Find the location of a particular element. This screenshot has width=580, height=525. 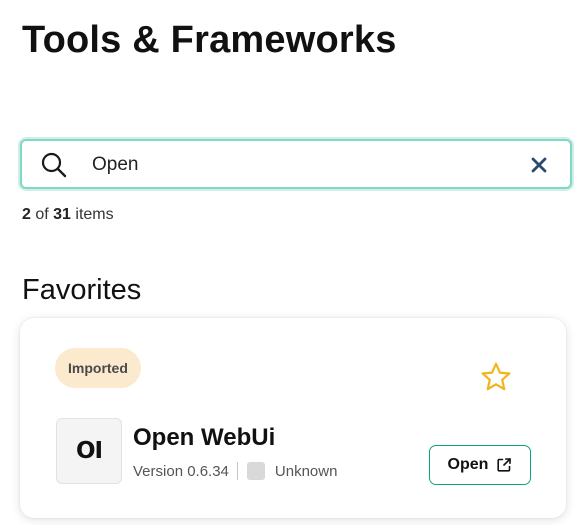

app-name: Open WebUi is located at coordinates (204, 437).